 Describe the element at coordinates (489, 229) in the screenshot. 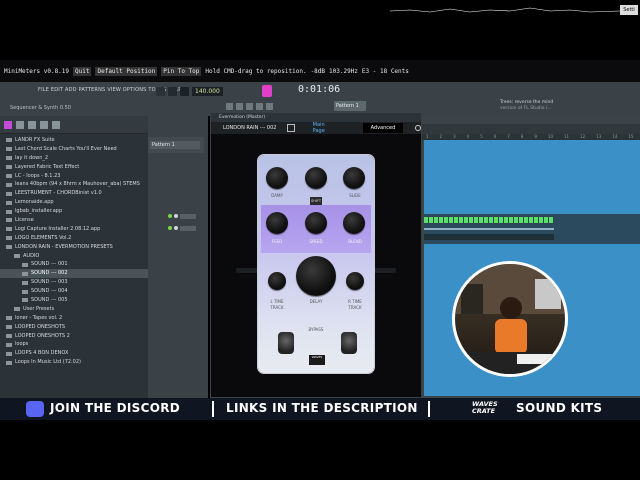

I see `audio-clip` at that location.